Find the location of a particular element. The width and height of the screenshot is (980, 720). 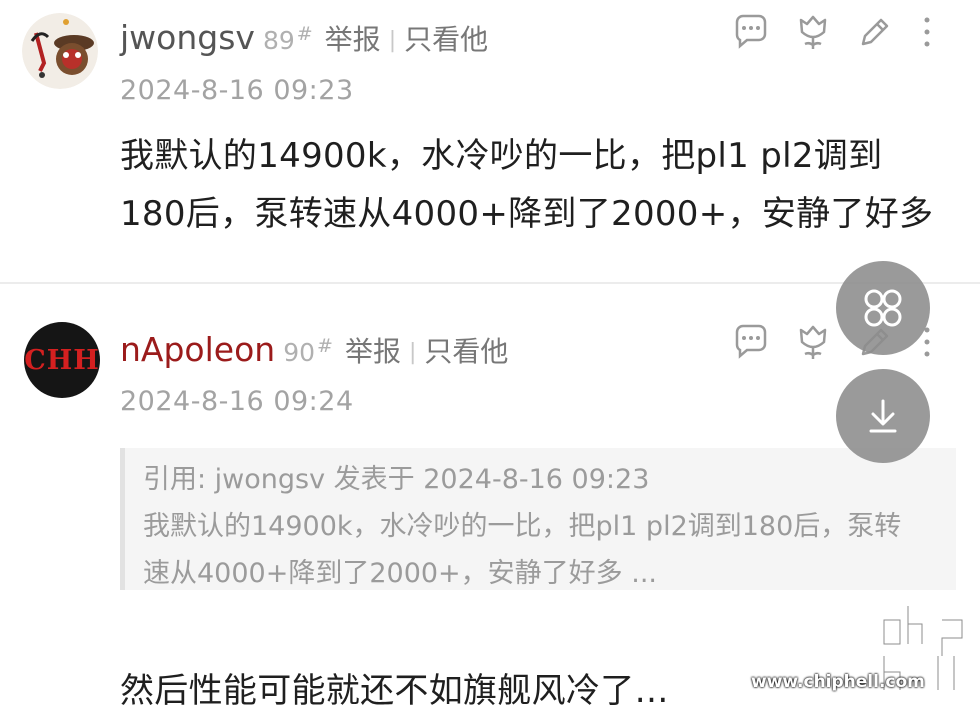

watermark-url: www.chiphell.com is located at coordinates (838, 682).